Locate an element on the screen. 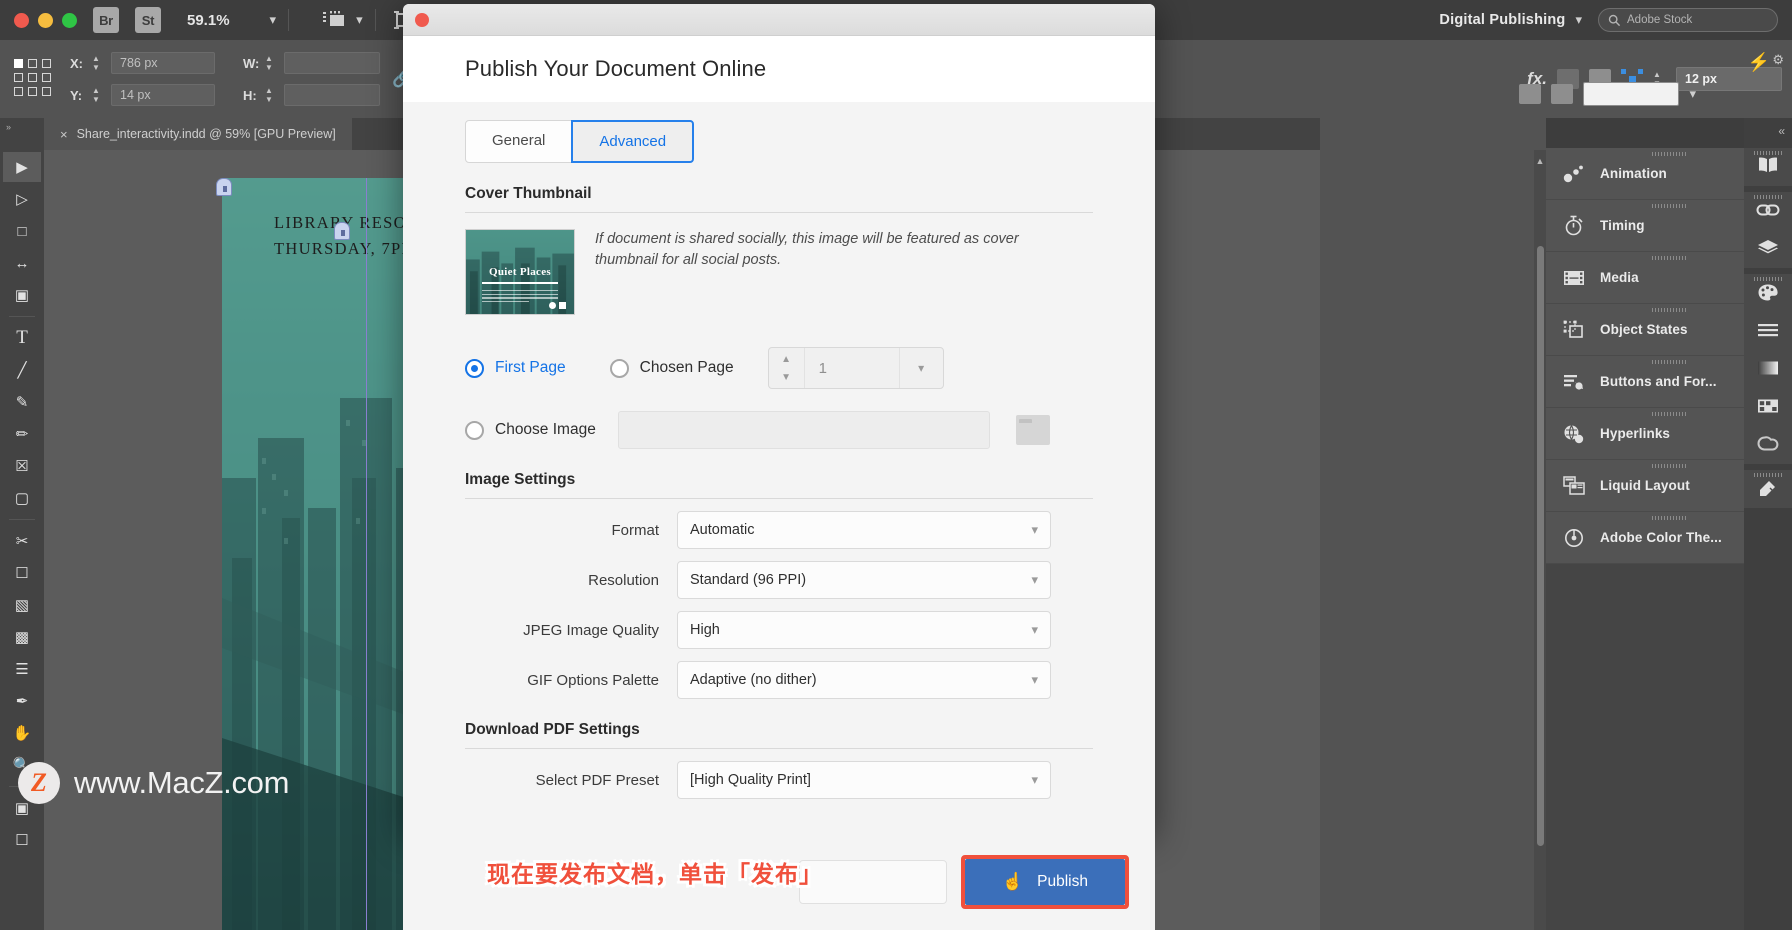  panel-label: Animation is located at coordinates (1633, 173).